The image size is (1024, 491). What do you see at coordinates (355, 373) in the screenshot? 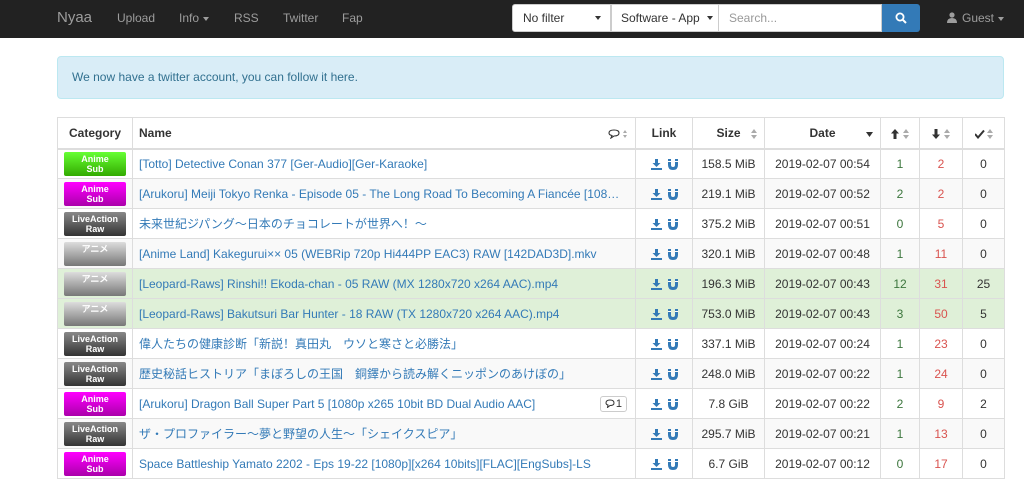
I see `torrent-name-link: 歴史秘話ヒストリア「まぼろしの王国 銅鐸から読み解くニッポンのあけぼの」` at bounding box center [355, 373].